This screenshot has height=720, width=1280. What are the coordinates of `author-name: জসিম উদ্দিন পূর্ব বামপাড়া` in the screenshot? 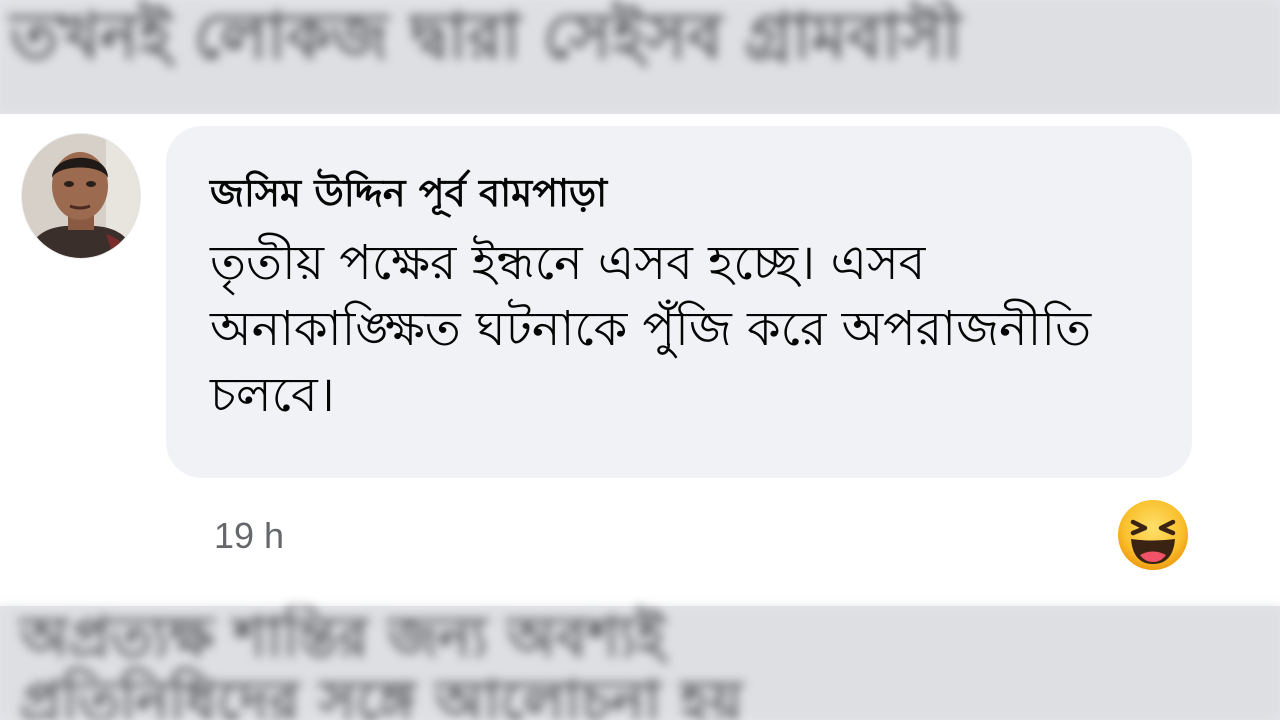 It's located at (408, 193).